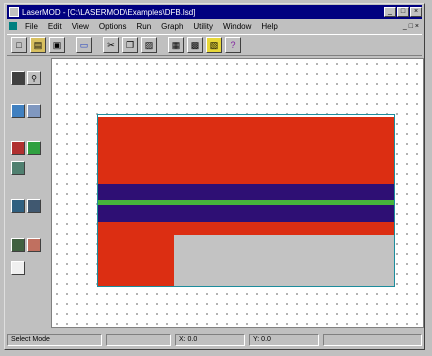  What do you see at coordinates (246, 228) in the screenshot?
I see `bottom-cladding-layer` at bounding box center [246, 228].